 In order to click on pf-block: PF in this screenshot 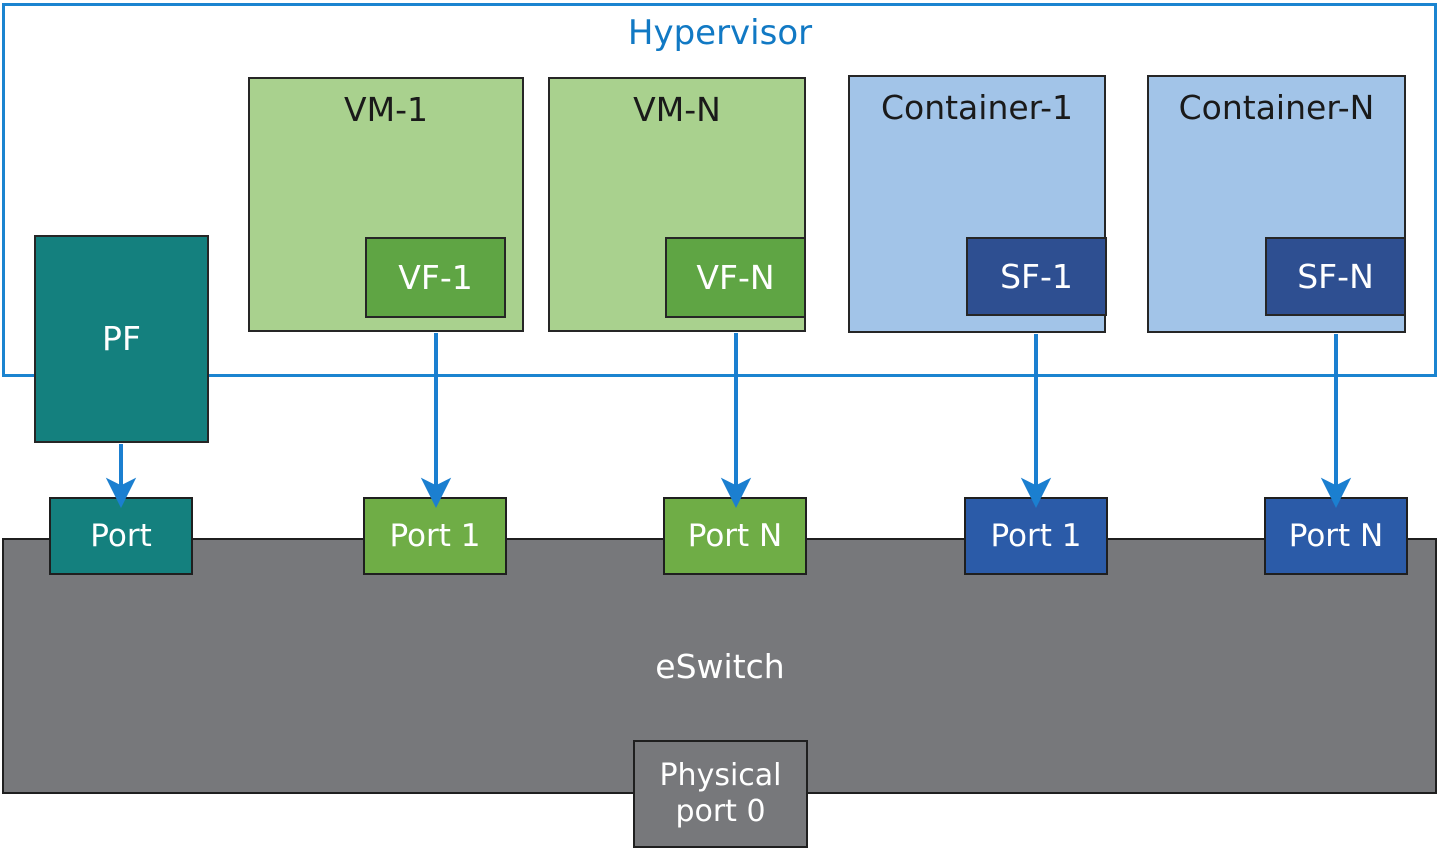, I will do `click(121, 339)`.